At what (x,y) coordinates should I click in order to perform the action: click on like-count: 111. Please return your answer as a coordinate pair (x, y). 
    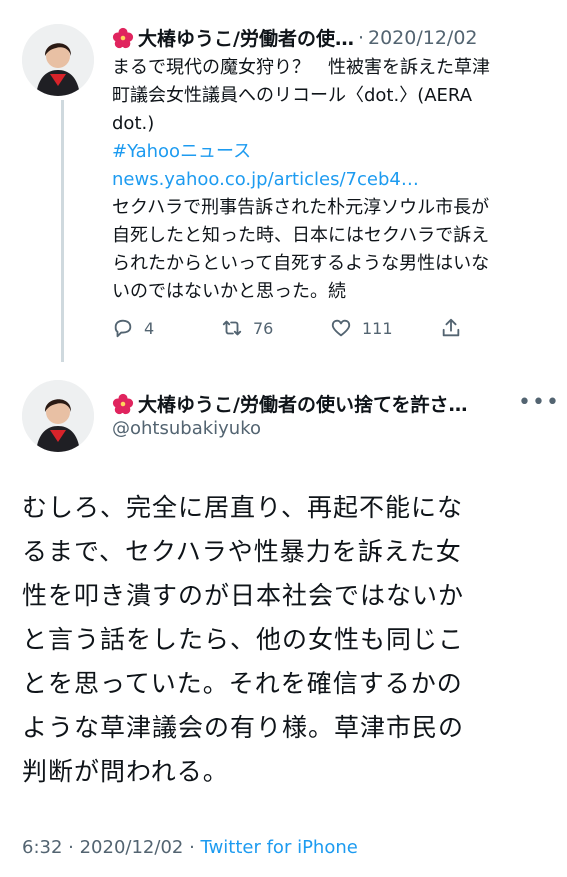
    Looking at the image, I should click on (377, 328).